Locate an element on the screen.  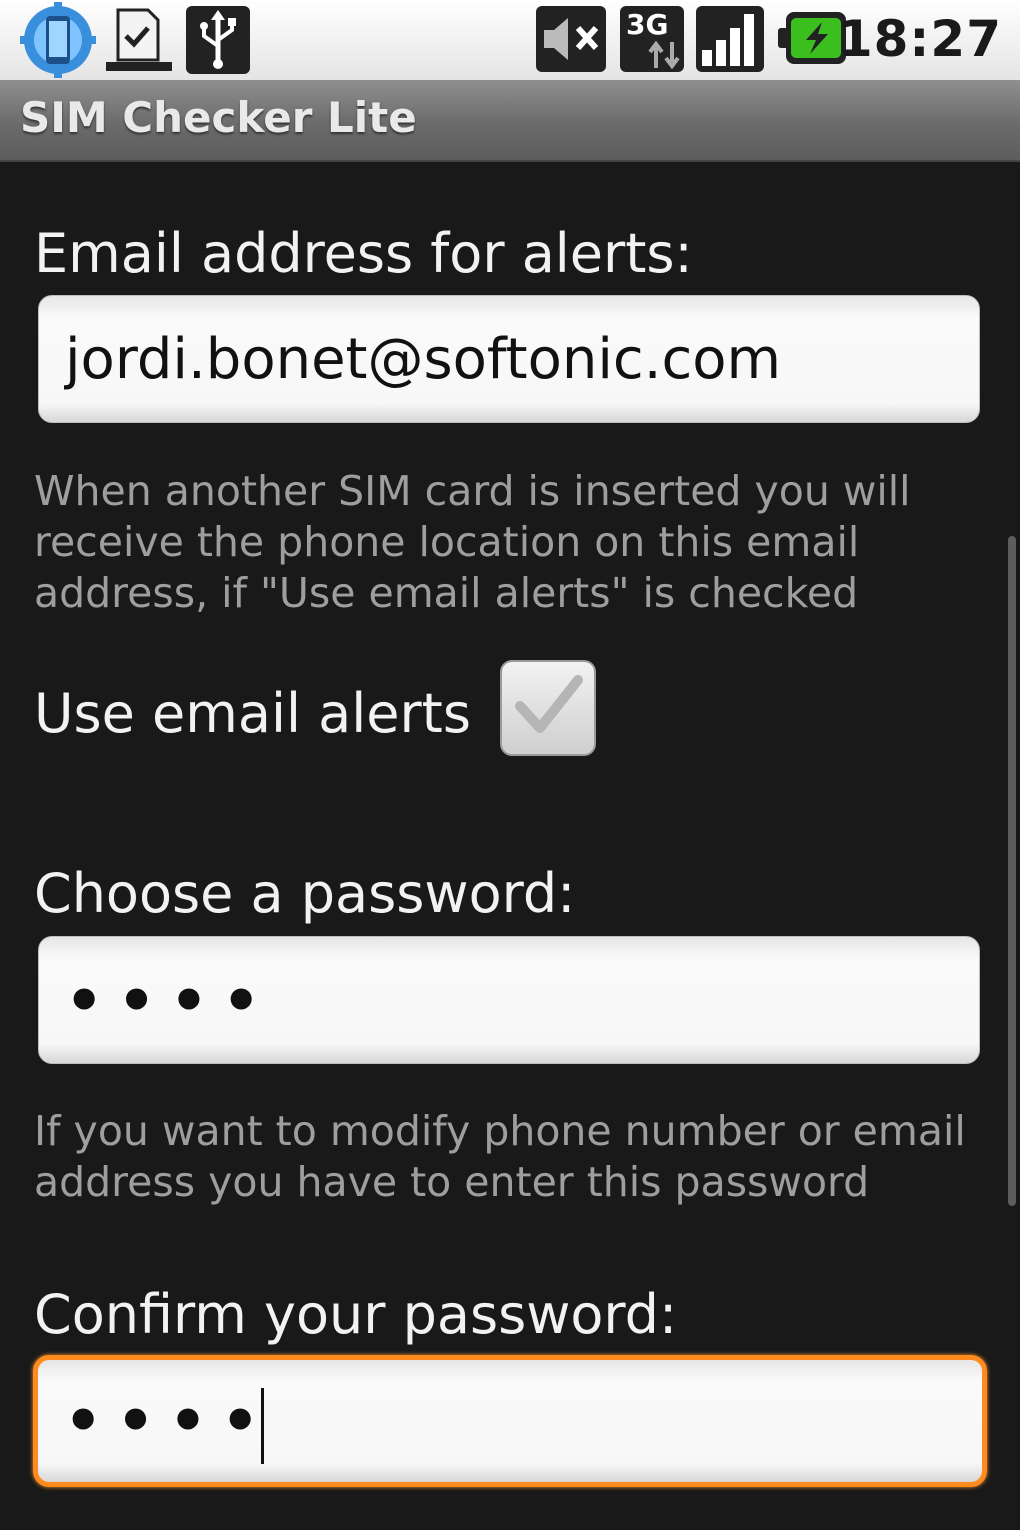
text-cursor is located at coordinates (263, 1425).